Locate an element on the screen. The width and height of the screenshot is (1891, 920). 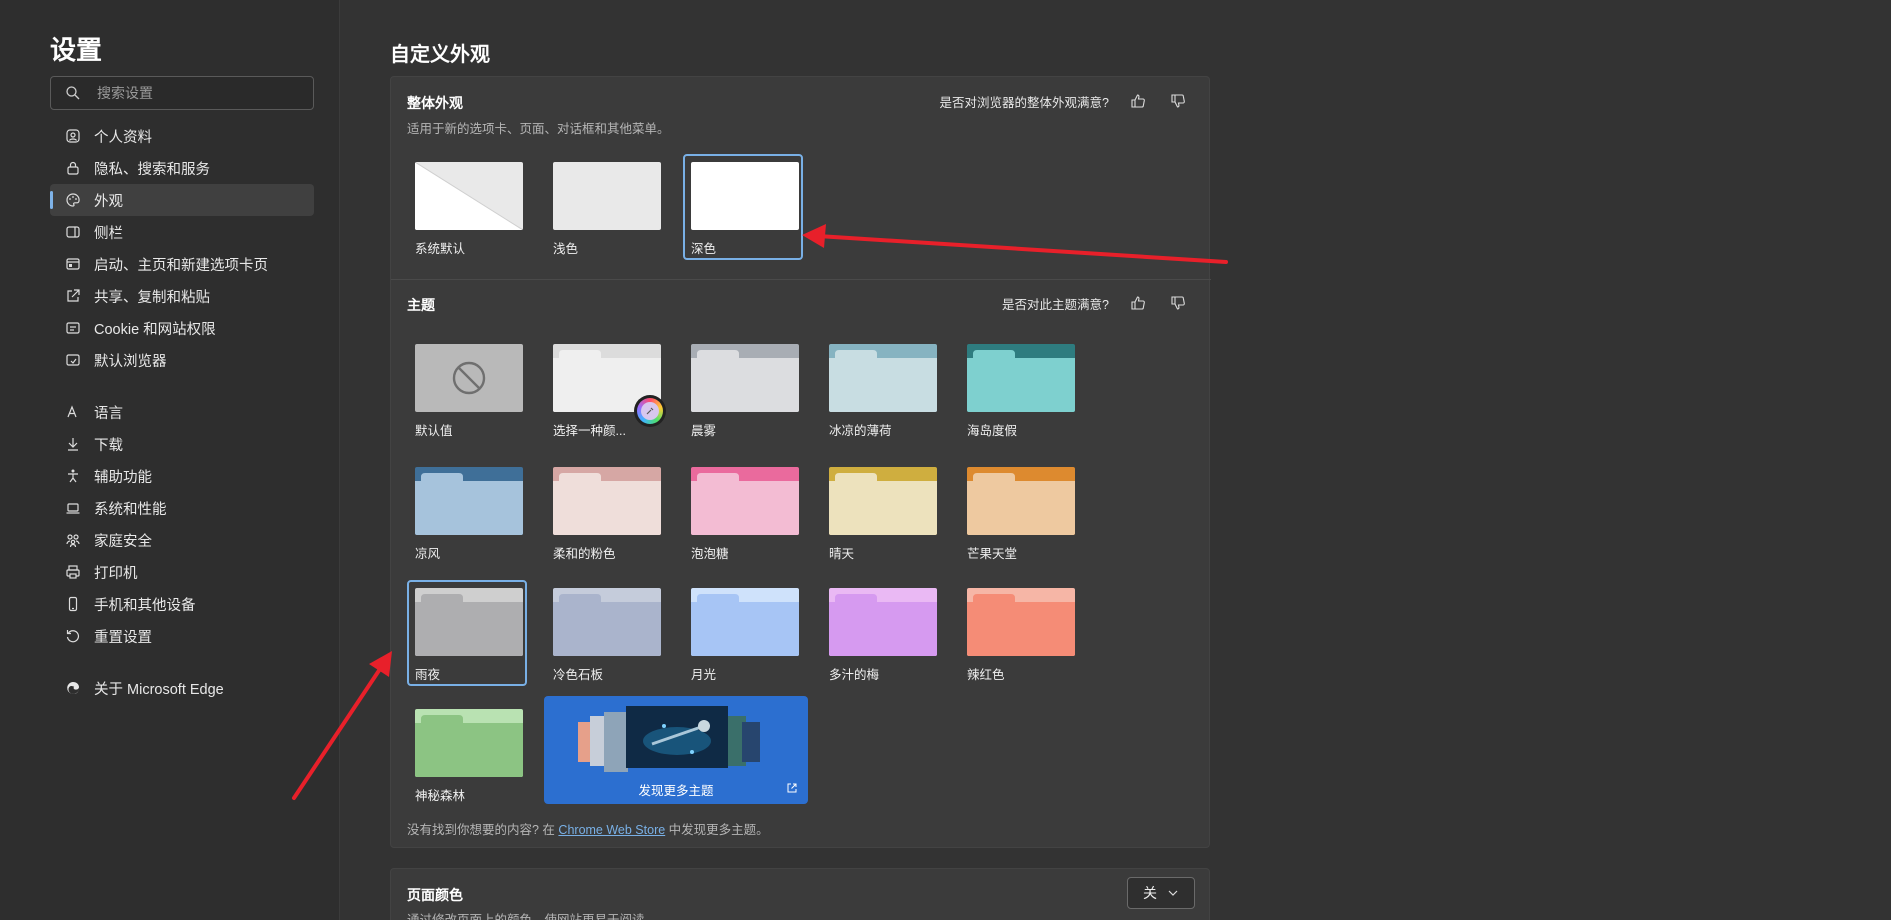
theme-label: 多汁的梅 is located at coordinates (854, 675).